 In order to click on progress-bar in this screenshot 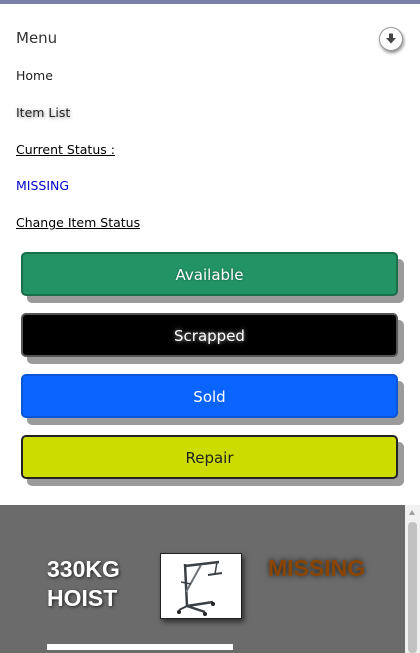, I will do `click(140, 647)`.